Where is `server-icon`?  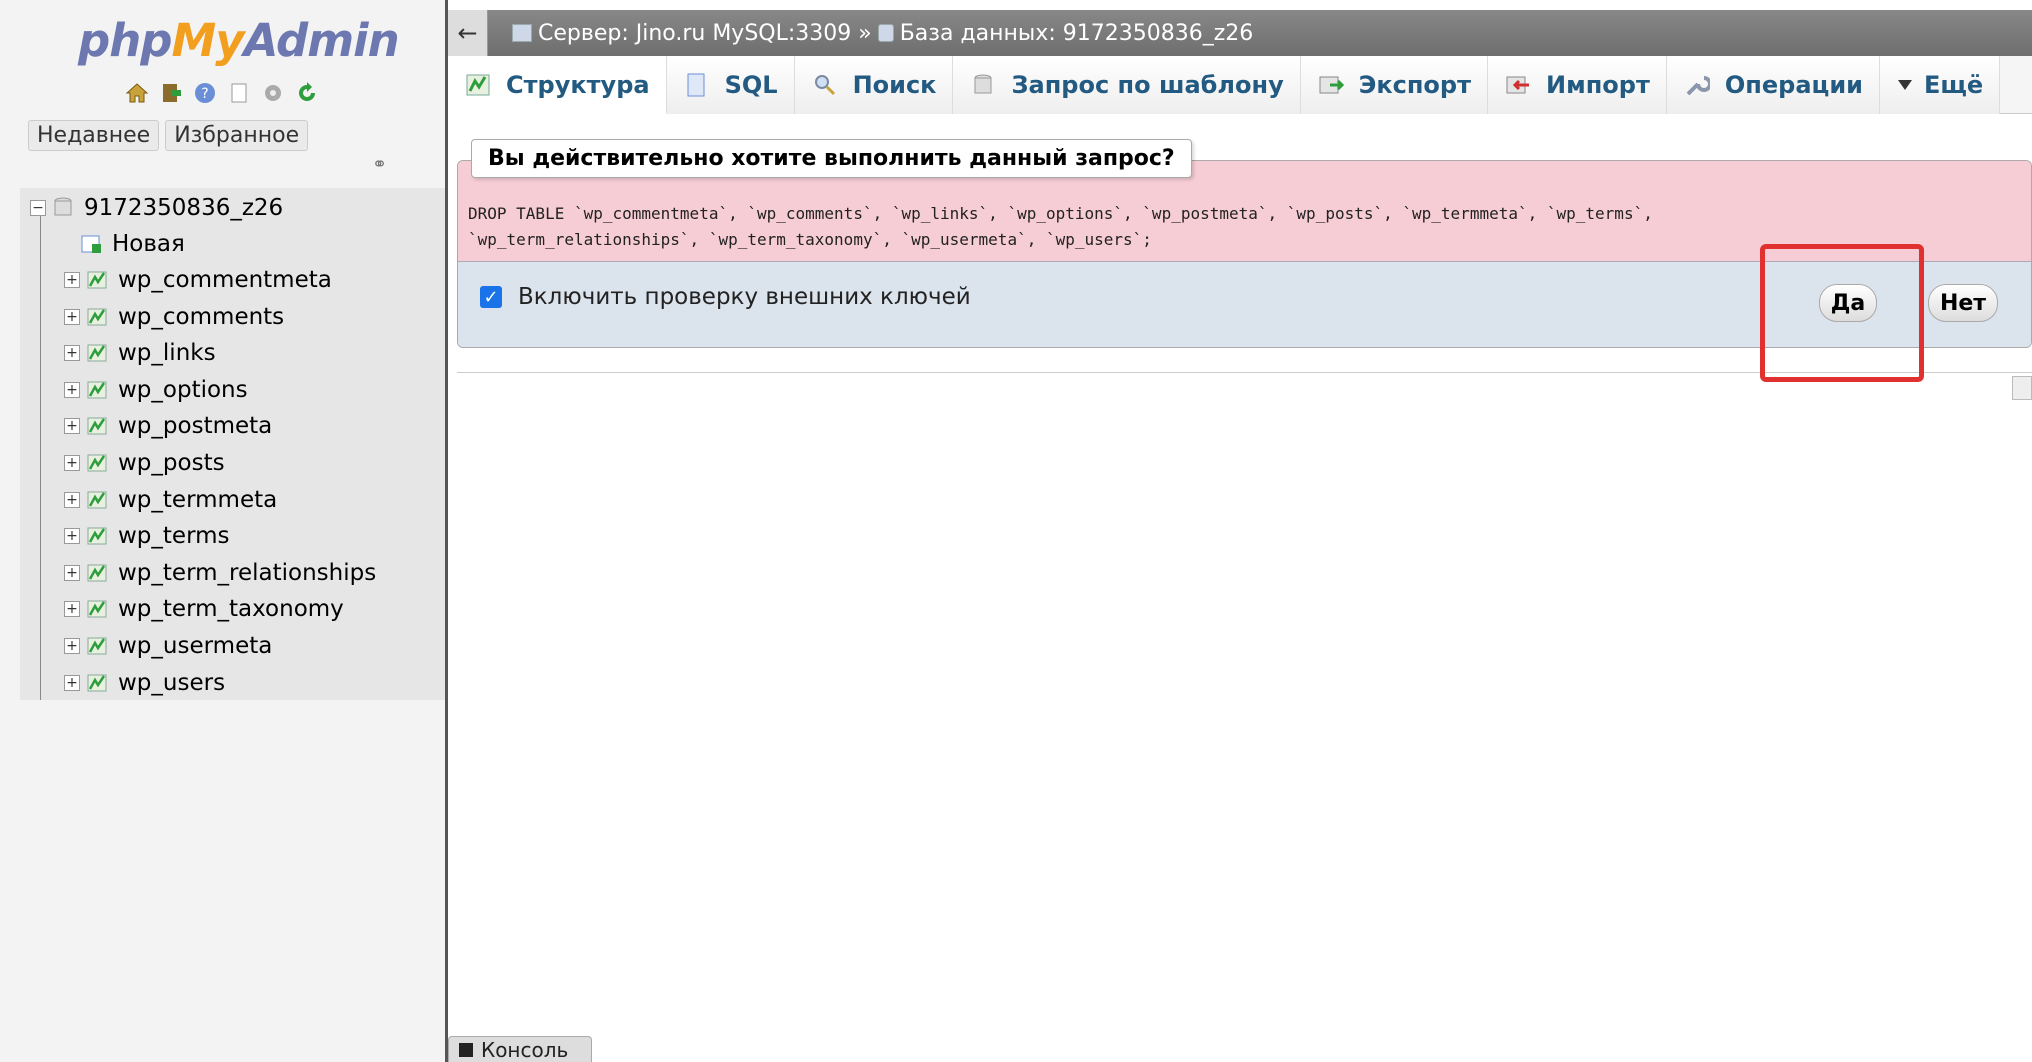 server-icon is located at coordinates (522, 33).